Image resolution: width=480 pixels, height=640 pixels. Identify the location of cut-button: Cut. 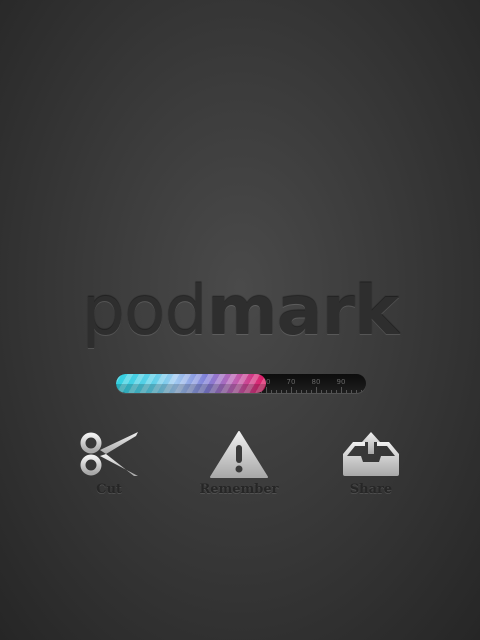
(109, 463).